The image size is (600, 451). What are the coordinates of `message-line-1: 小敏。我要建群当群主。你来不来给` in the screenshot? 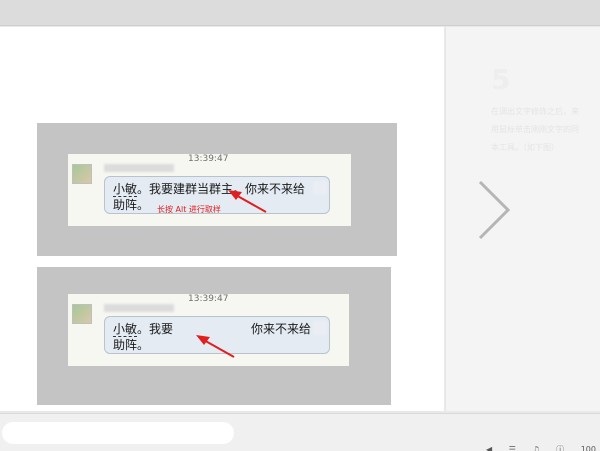 It's located at (209, 188).